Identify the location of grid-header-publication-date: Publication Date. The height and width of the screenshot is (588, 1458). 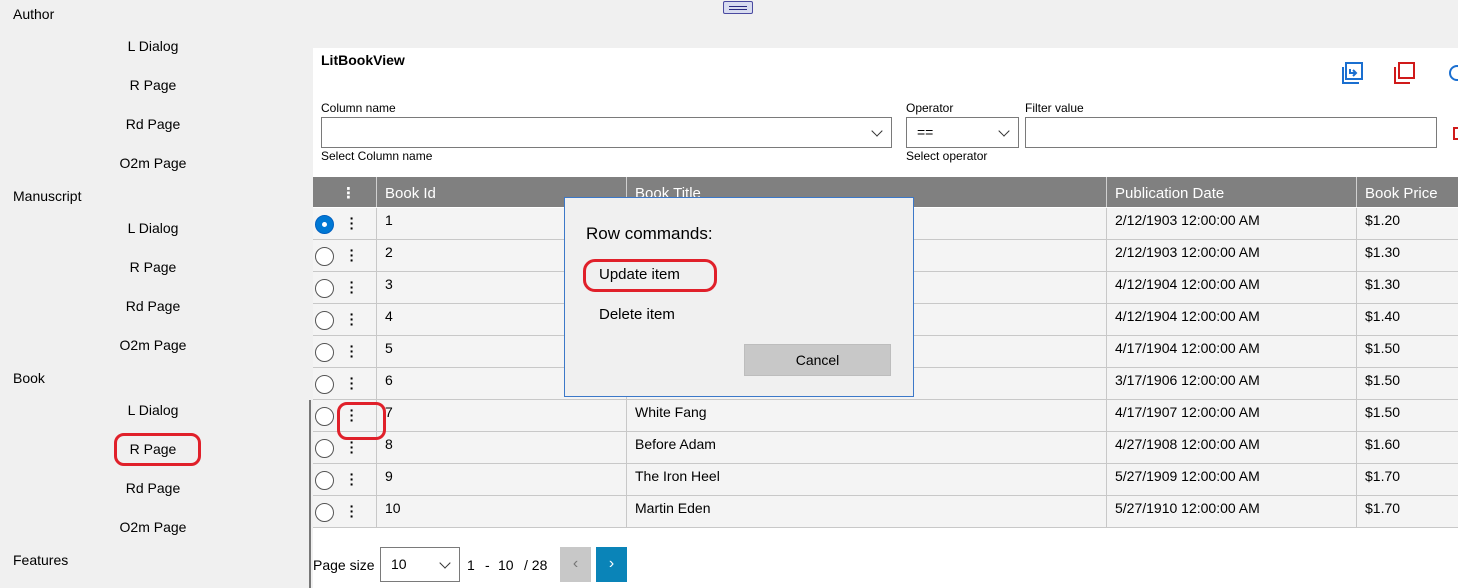
(1232, 192).